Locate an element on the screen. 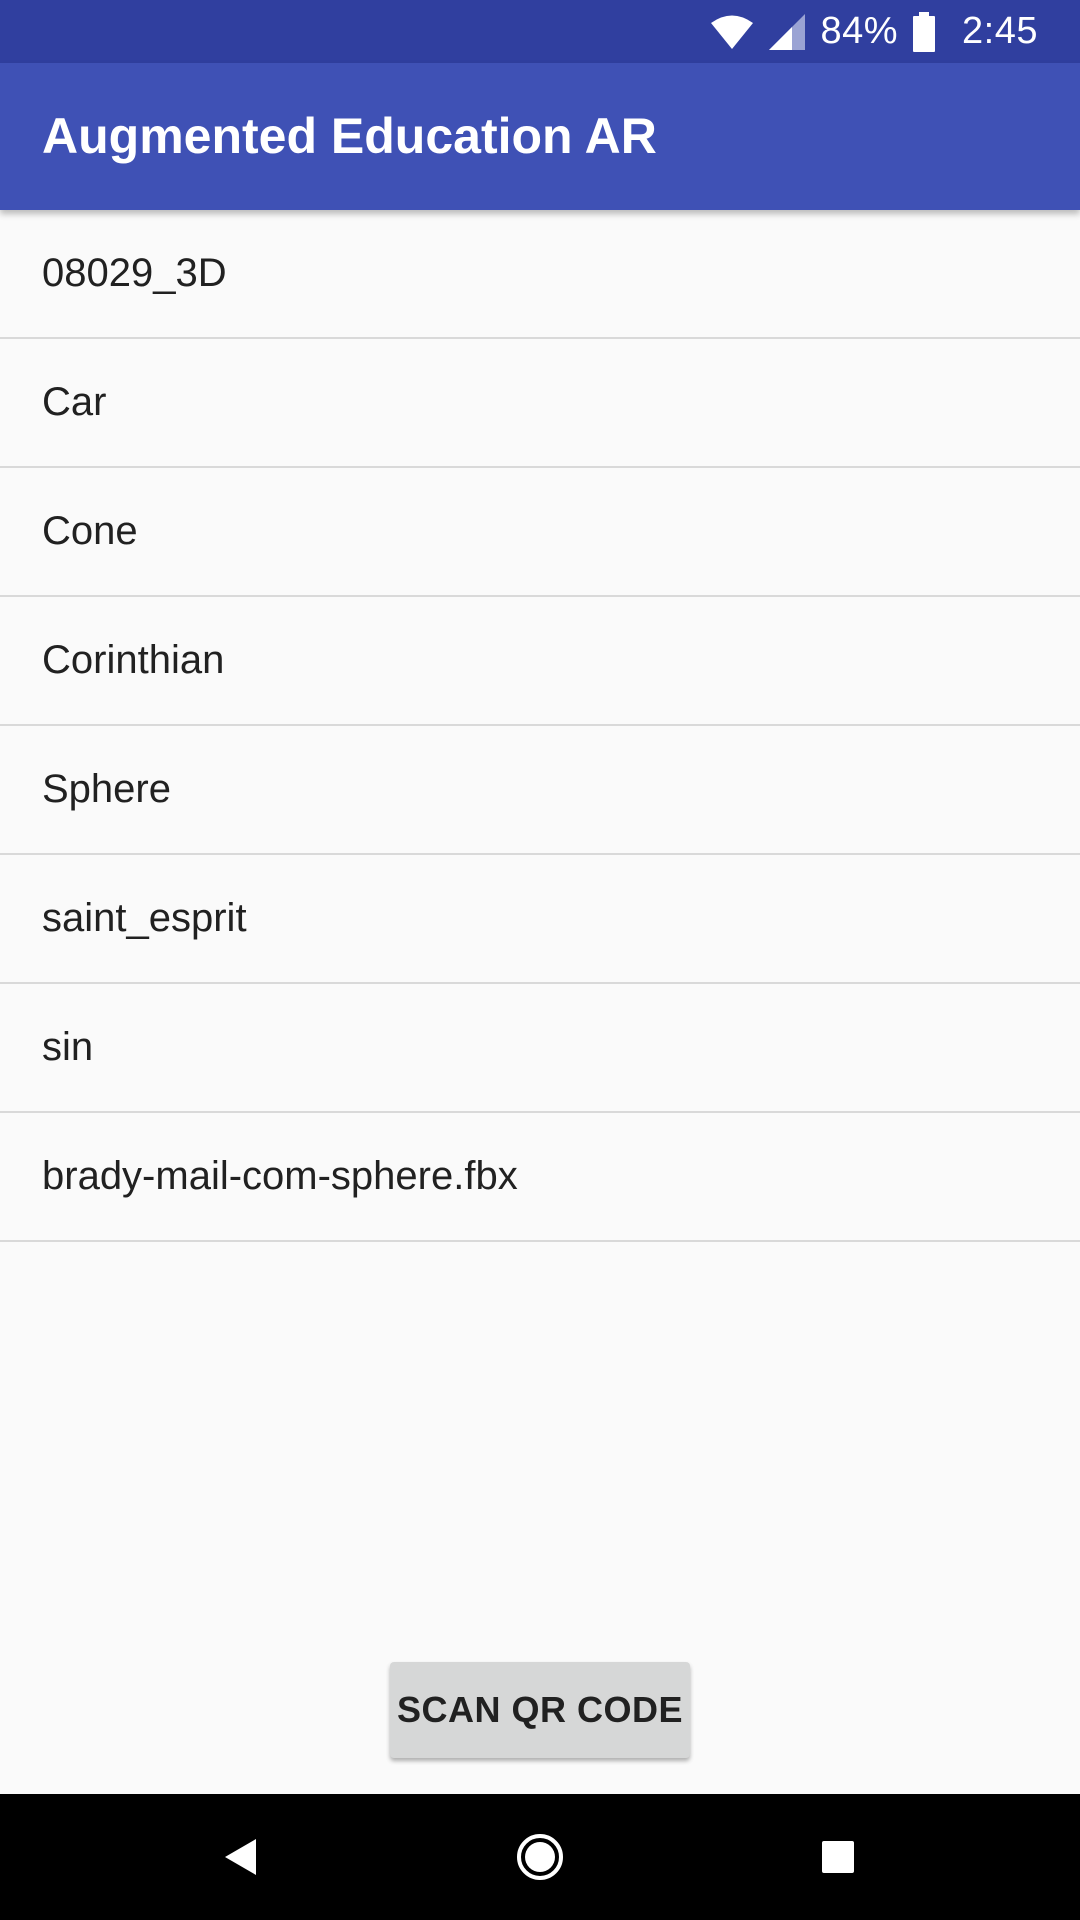  list-item: brady-mail-com-sphere.fbx is located at coordinates (540, 1177).